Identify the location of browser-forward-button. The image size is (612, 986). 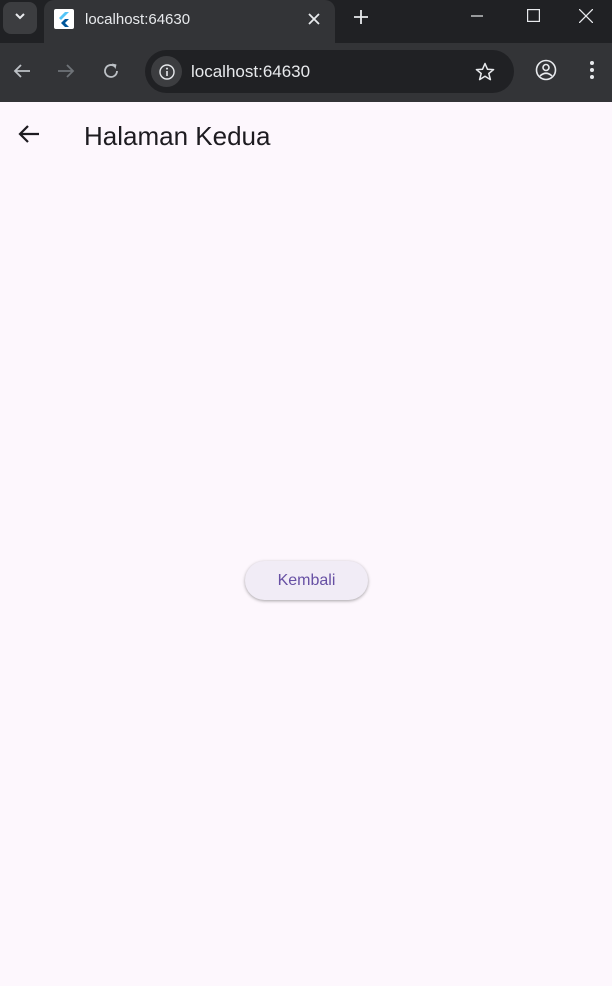
(66, 73).